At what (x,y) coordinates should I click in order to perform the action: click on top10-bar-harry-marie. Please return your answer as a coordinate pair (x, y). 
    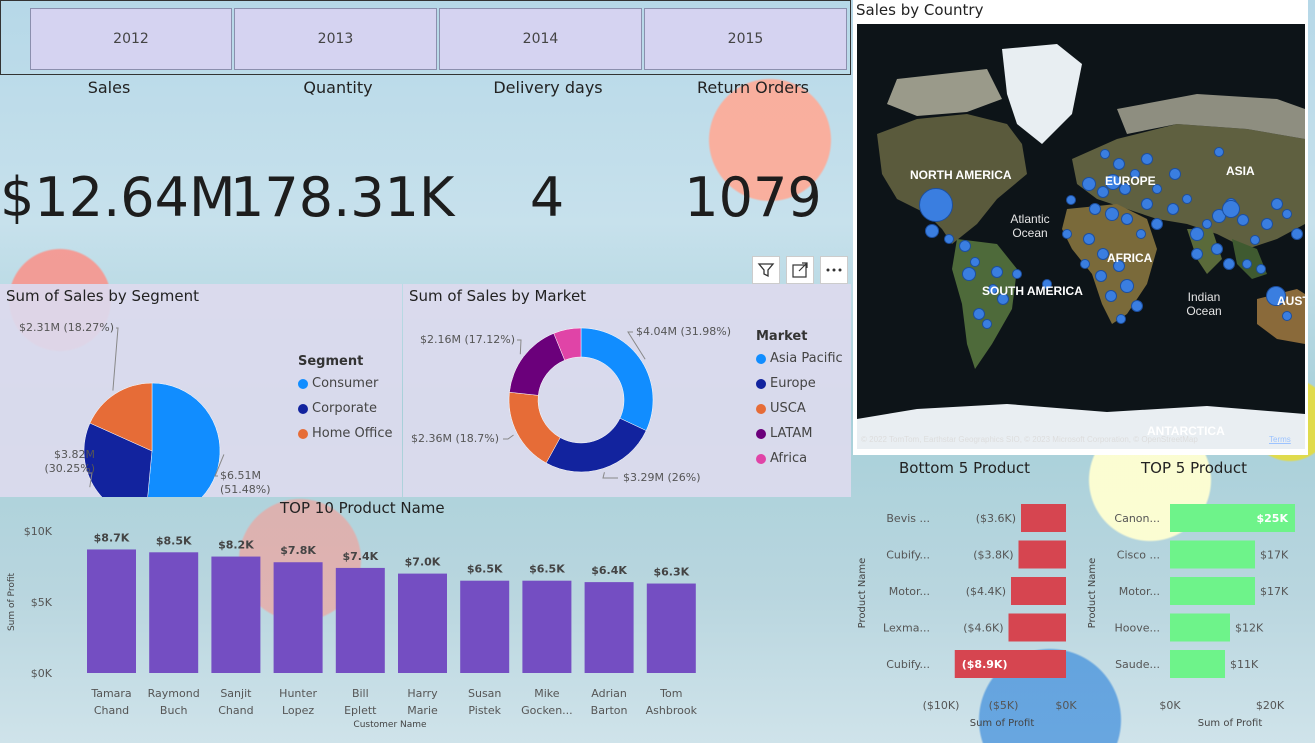
    Looking at the image, I should click on (422, 623).